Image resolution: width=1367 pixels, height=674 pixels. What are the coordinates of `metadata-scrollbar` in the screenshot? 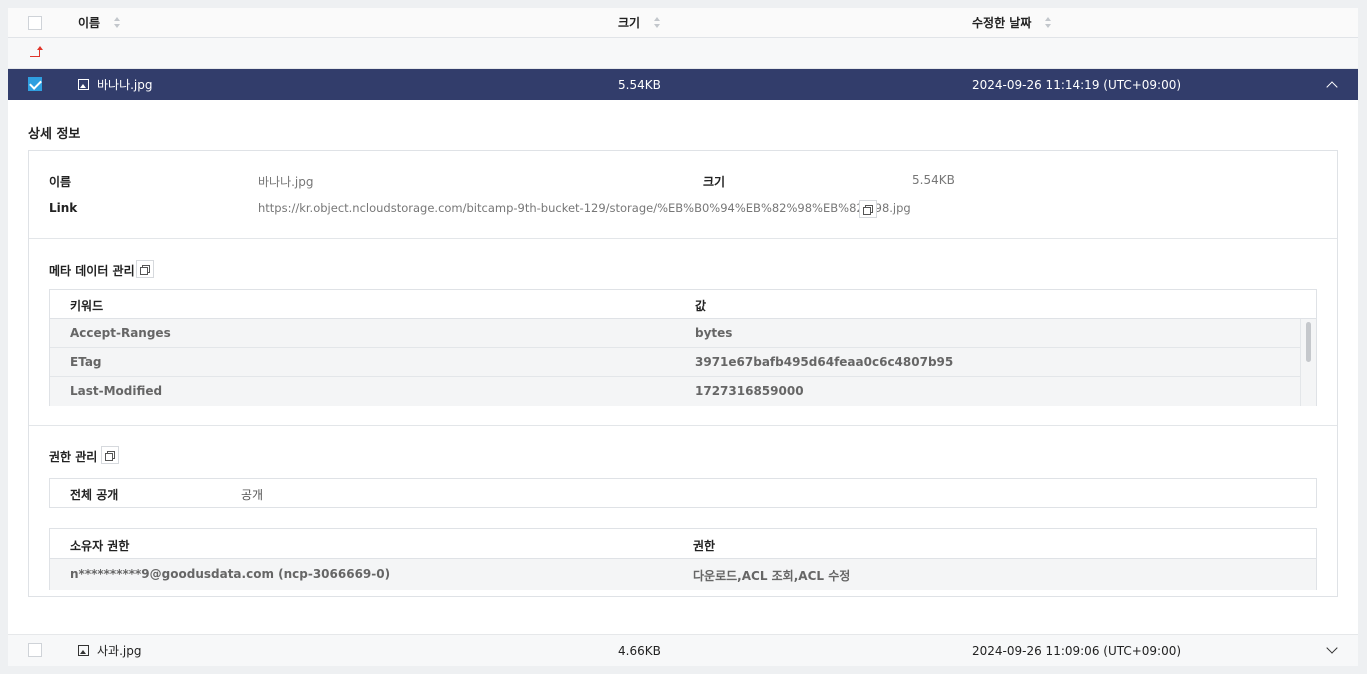 It's located at (1308, 362).